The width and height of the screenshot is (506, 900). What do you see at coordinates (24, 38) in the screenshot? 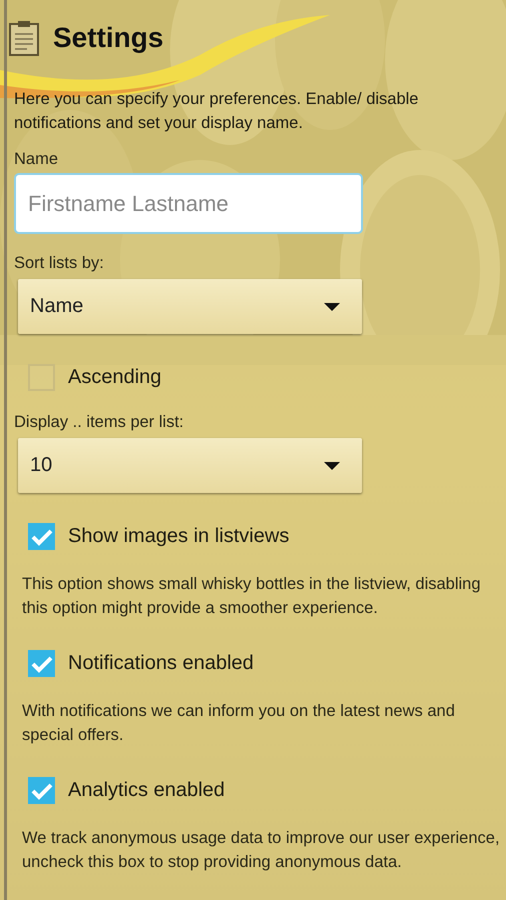
I see `clipboard-icon` at bounding box center [24, 38].